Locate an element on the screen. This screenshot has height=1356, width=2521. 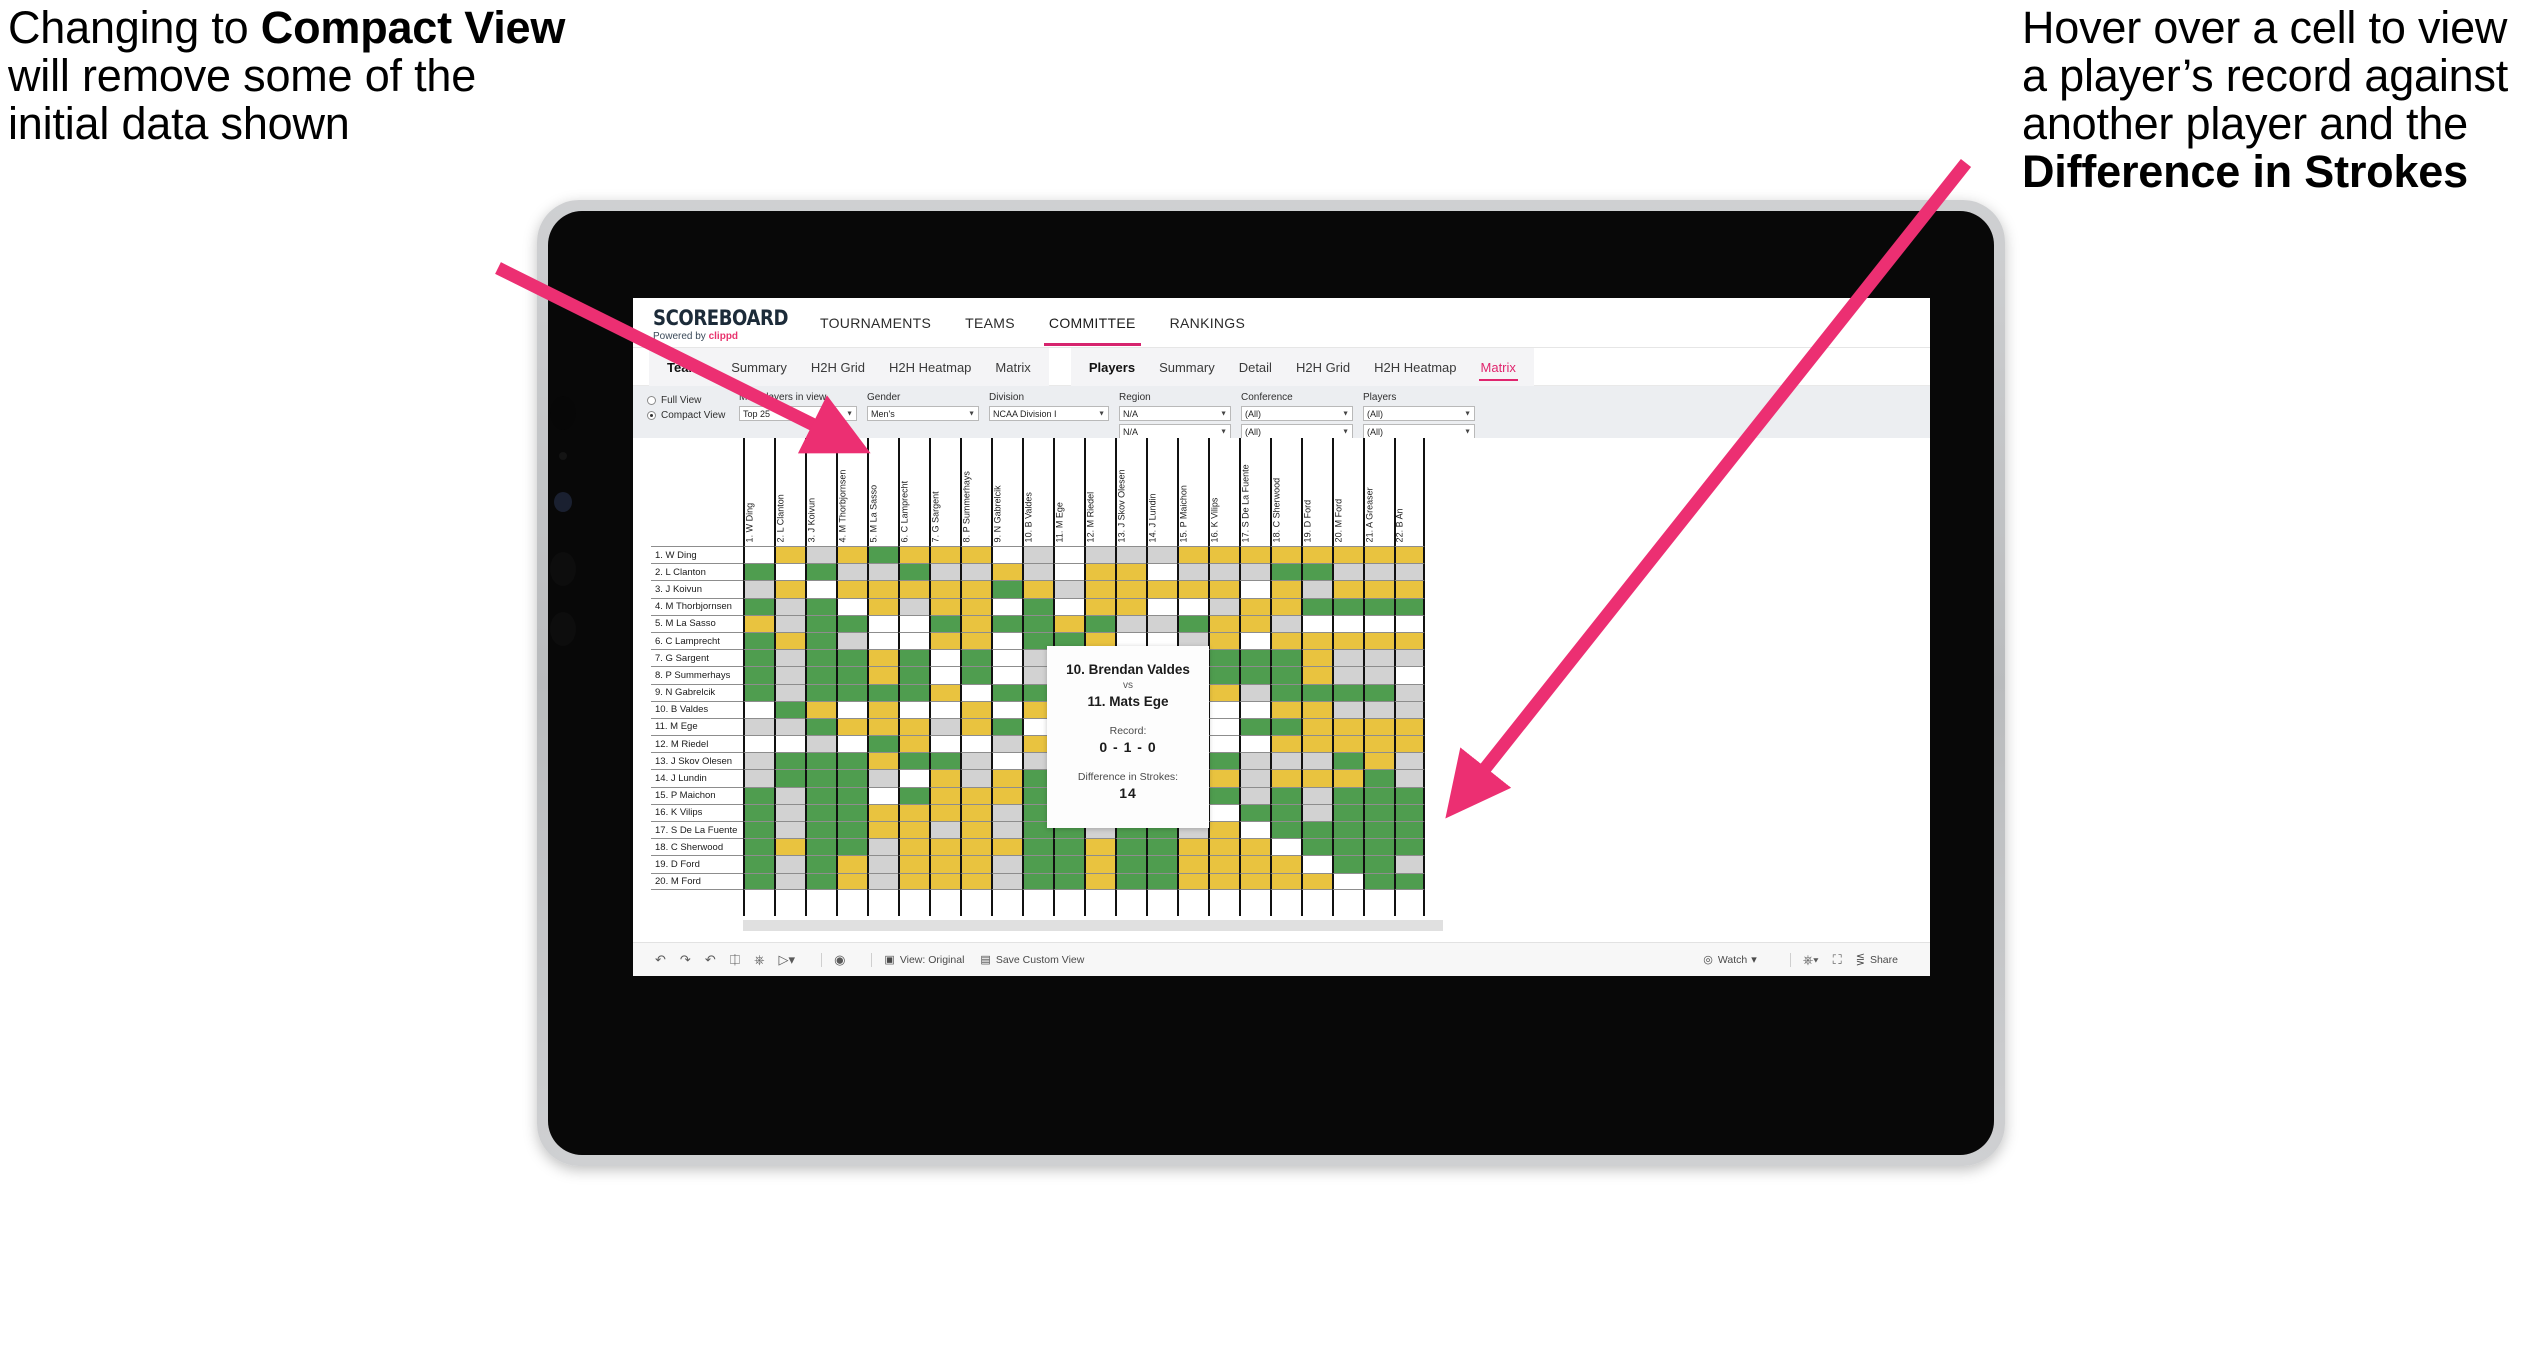
filter-region-select-2: N/A ▼ is located at coordinates (1175, 431).